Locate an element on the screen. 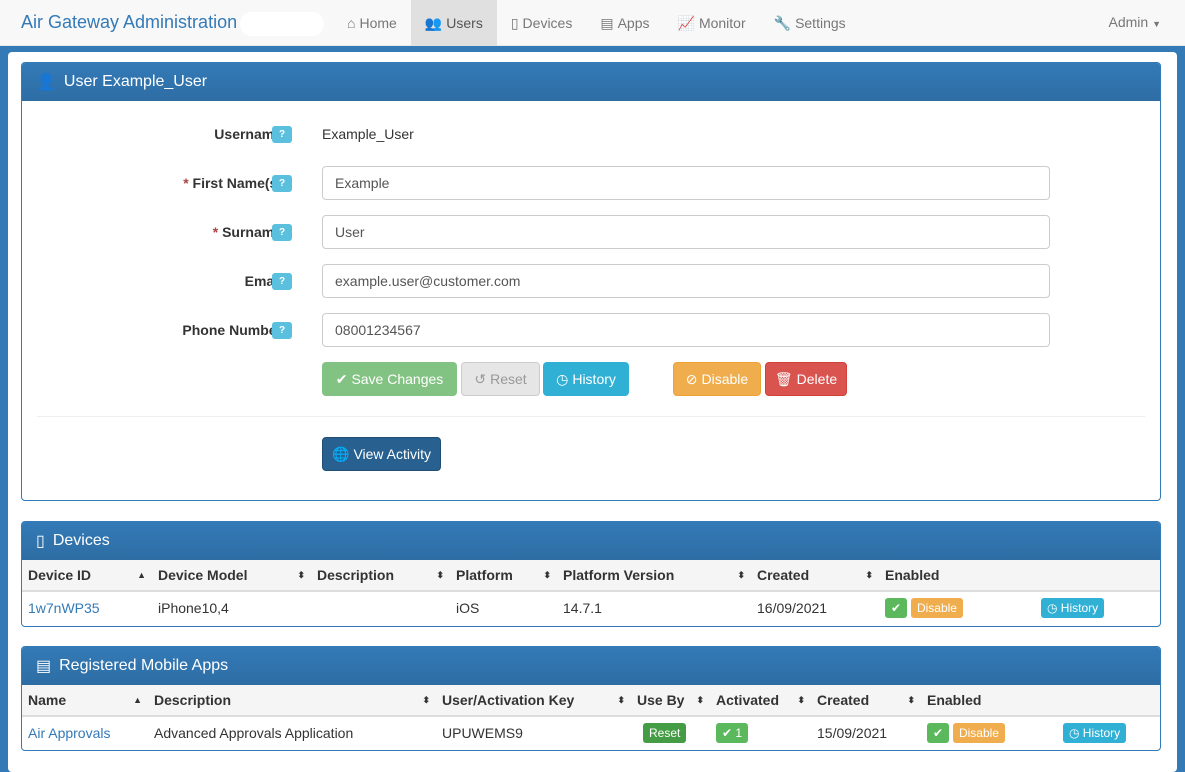 Image resolution: width=1185 pixels, height=772 pixels. undo-icon: ↺ is located at coordinates (480, 378).